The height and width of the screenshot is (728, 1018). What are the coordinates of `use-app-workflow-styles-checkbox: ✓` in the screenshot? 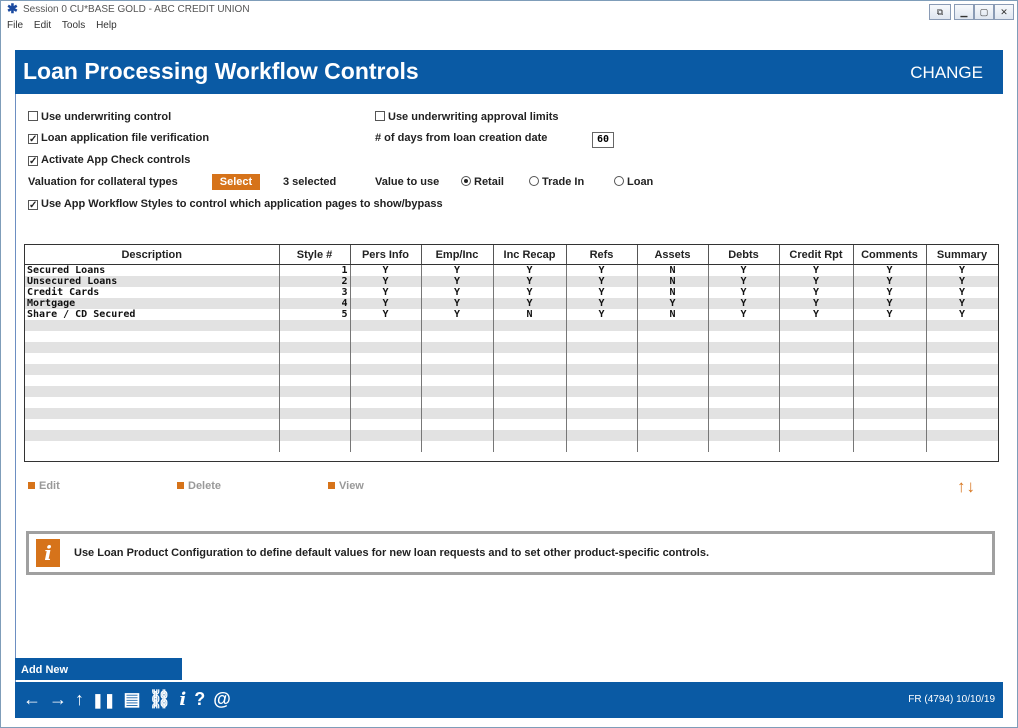 It's located at (33, 205).